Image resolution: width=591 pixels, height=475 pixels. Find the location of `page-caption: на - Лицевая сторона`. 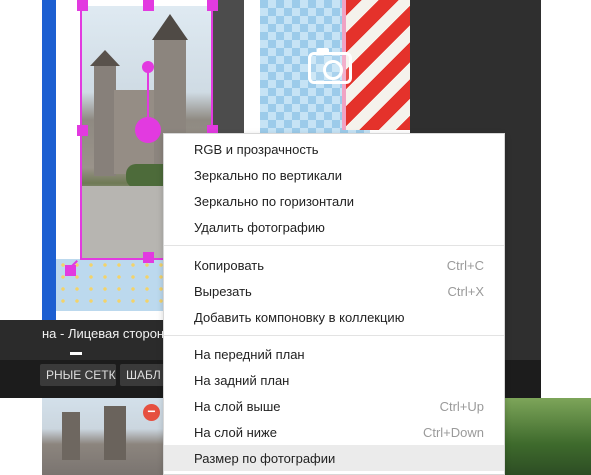

page-caption: на - Лицевая сторона is located at coordinates (106, 333).